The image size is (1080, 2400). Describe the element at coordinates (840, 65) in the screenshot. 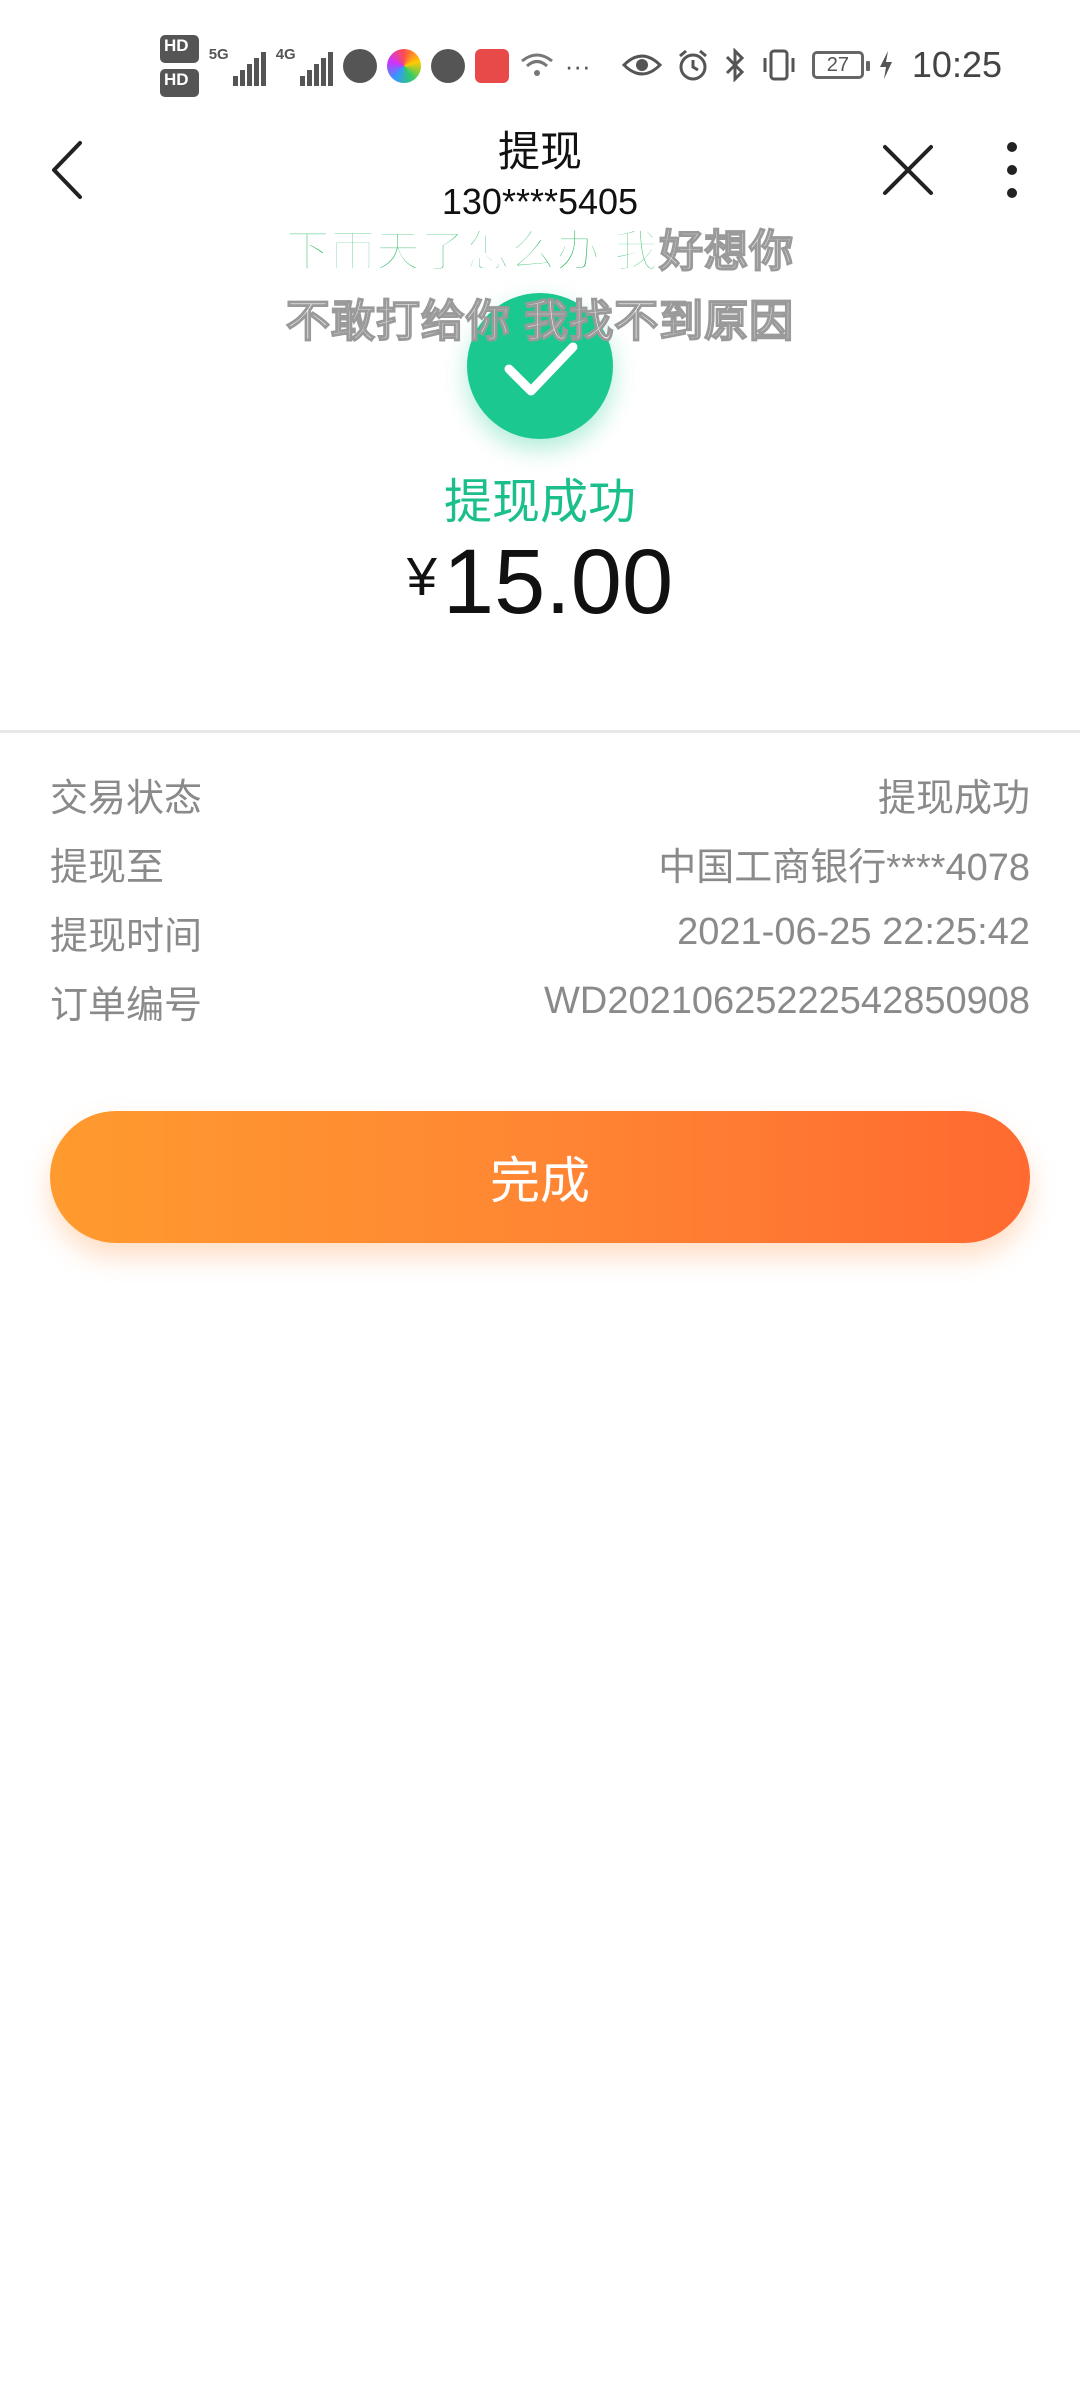

I see `battery-icon: 27` at that location.